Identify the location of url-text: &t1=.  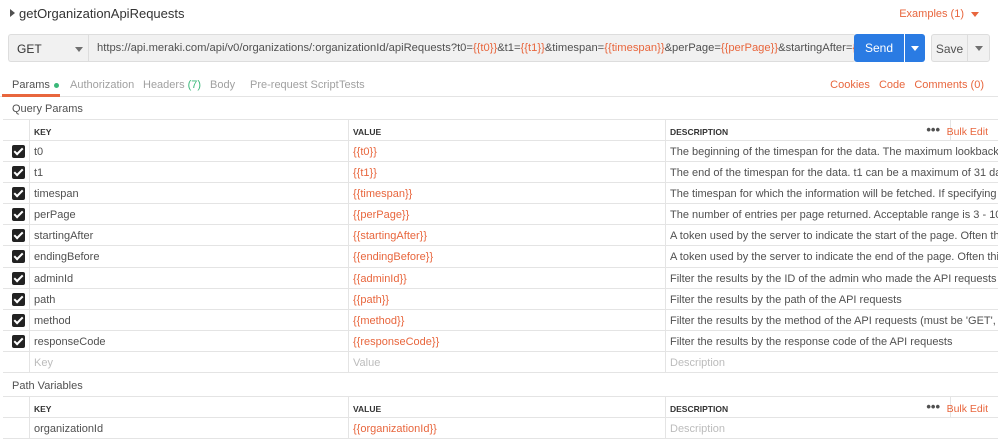
(509, 48).